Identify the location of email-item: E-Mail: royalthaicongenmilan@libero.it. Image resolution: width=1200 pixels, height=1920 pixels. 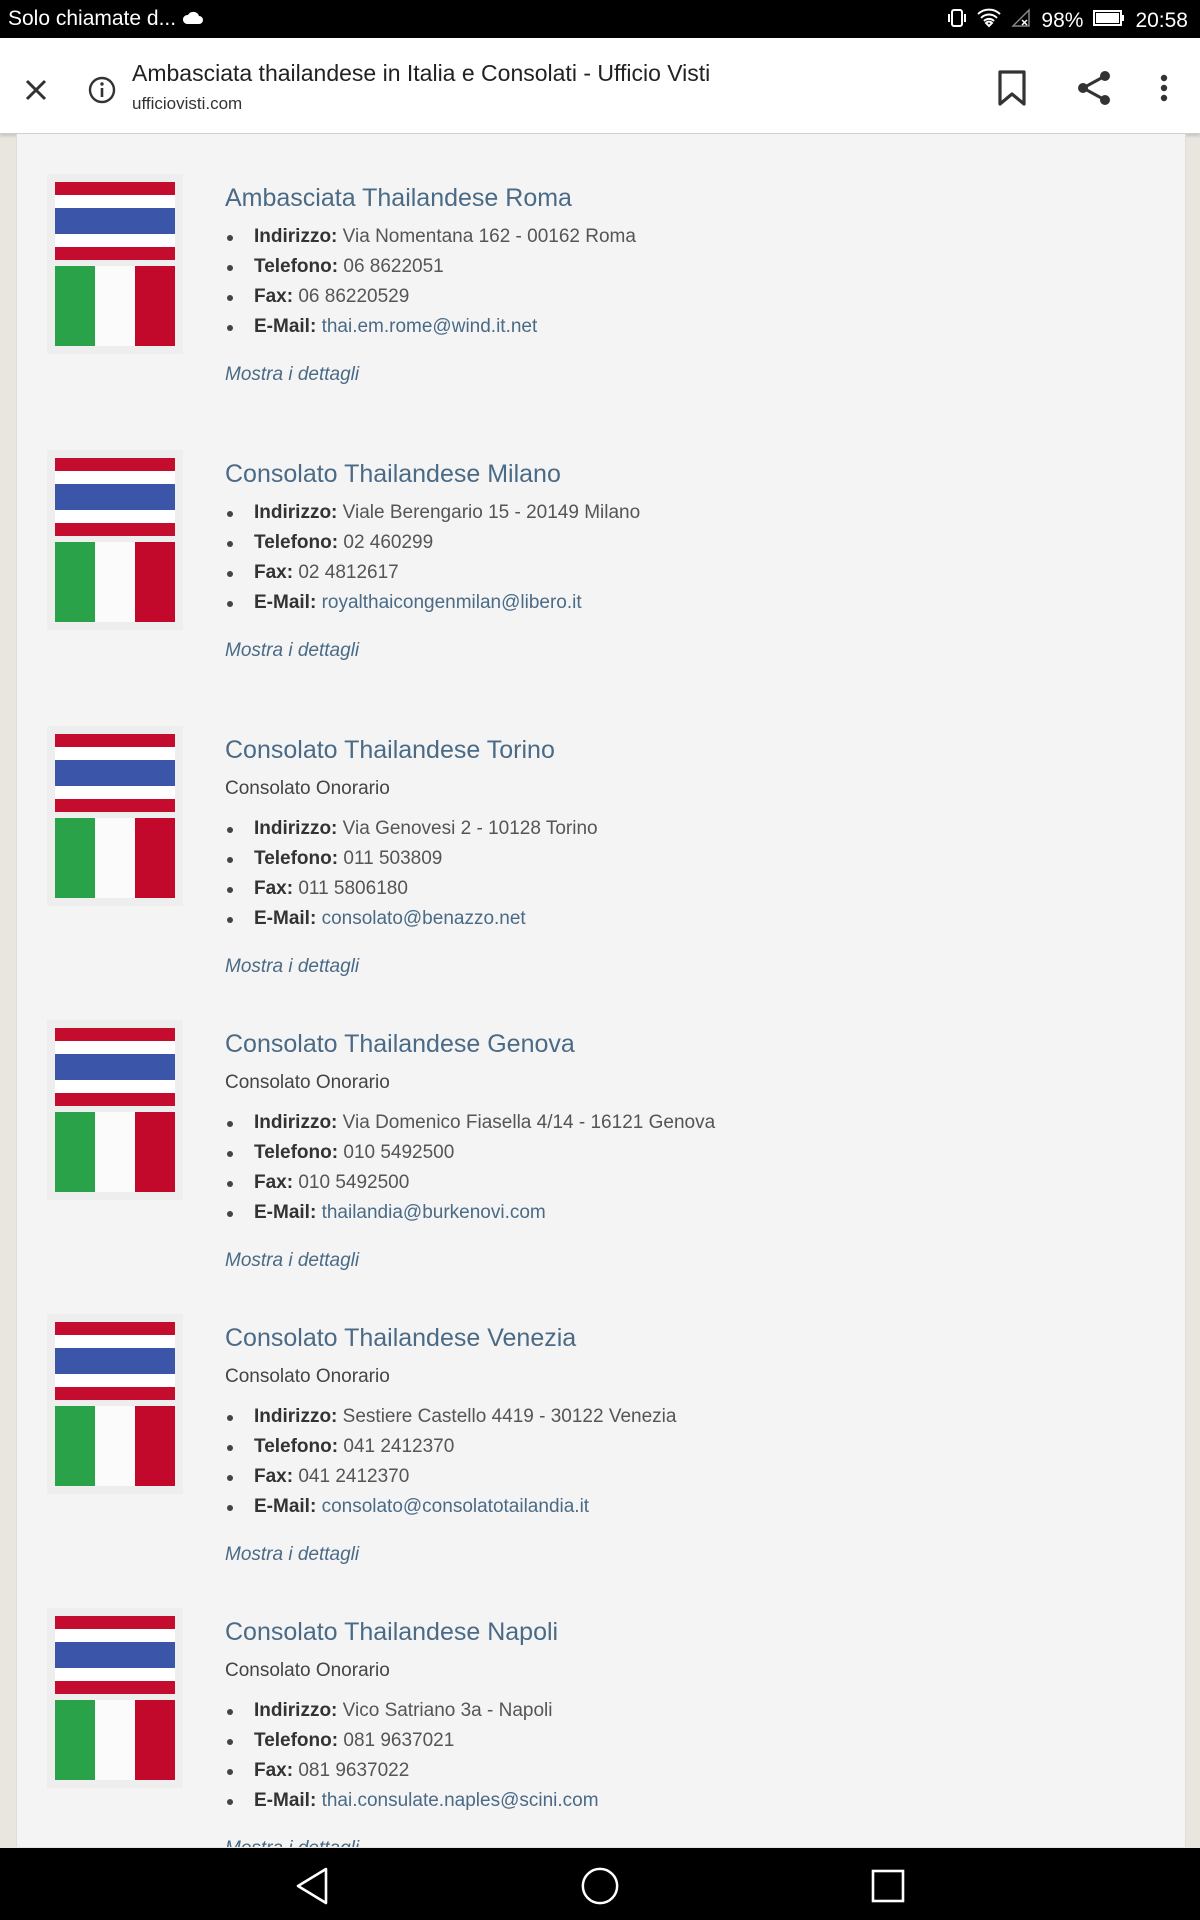
(432, 603).